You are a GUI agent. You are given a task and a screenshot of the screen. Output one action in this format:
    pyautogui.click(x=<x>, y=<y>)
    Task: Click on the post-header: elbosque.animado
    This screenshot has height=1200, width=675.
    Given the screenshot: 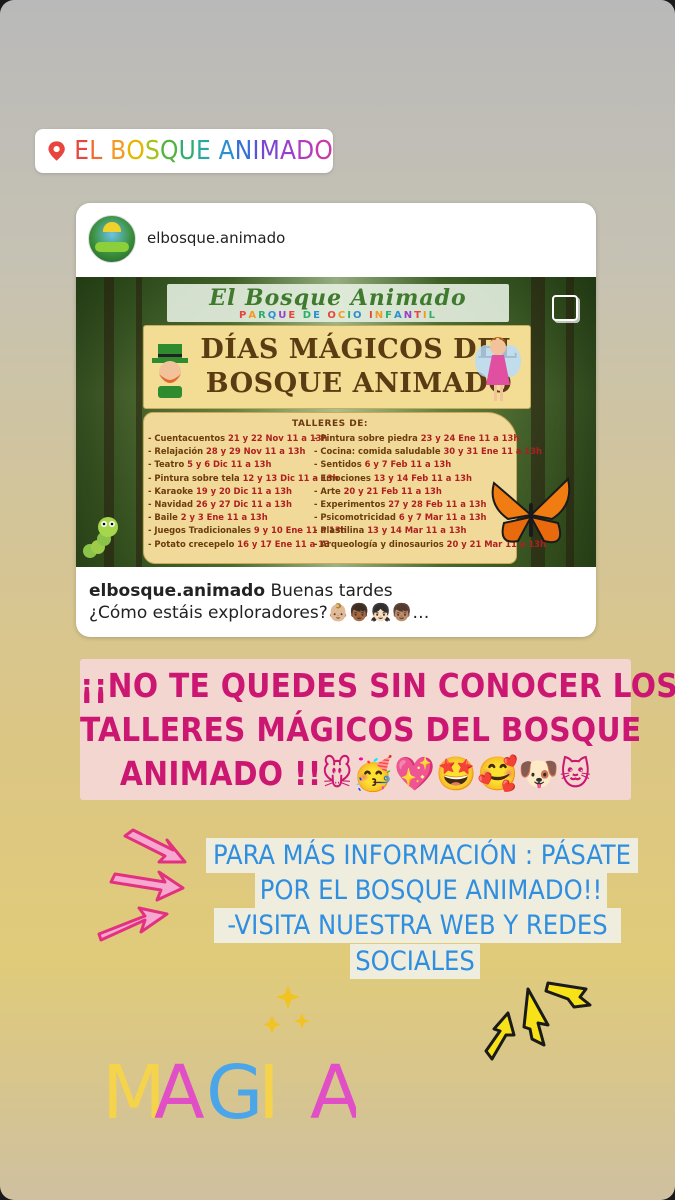 What is the action you would take?
    pyautogui.click(x=336, y=240)
    